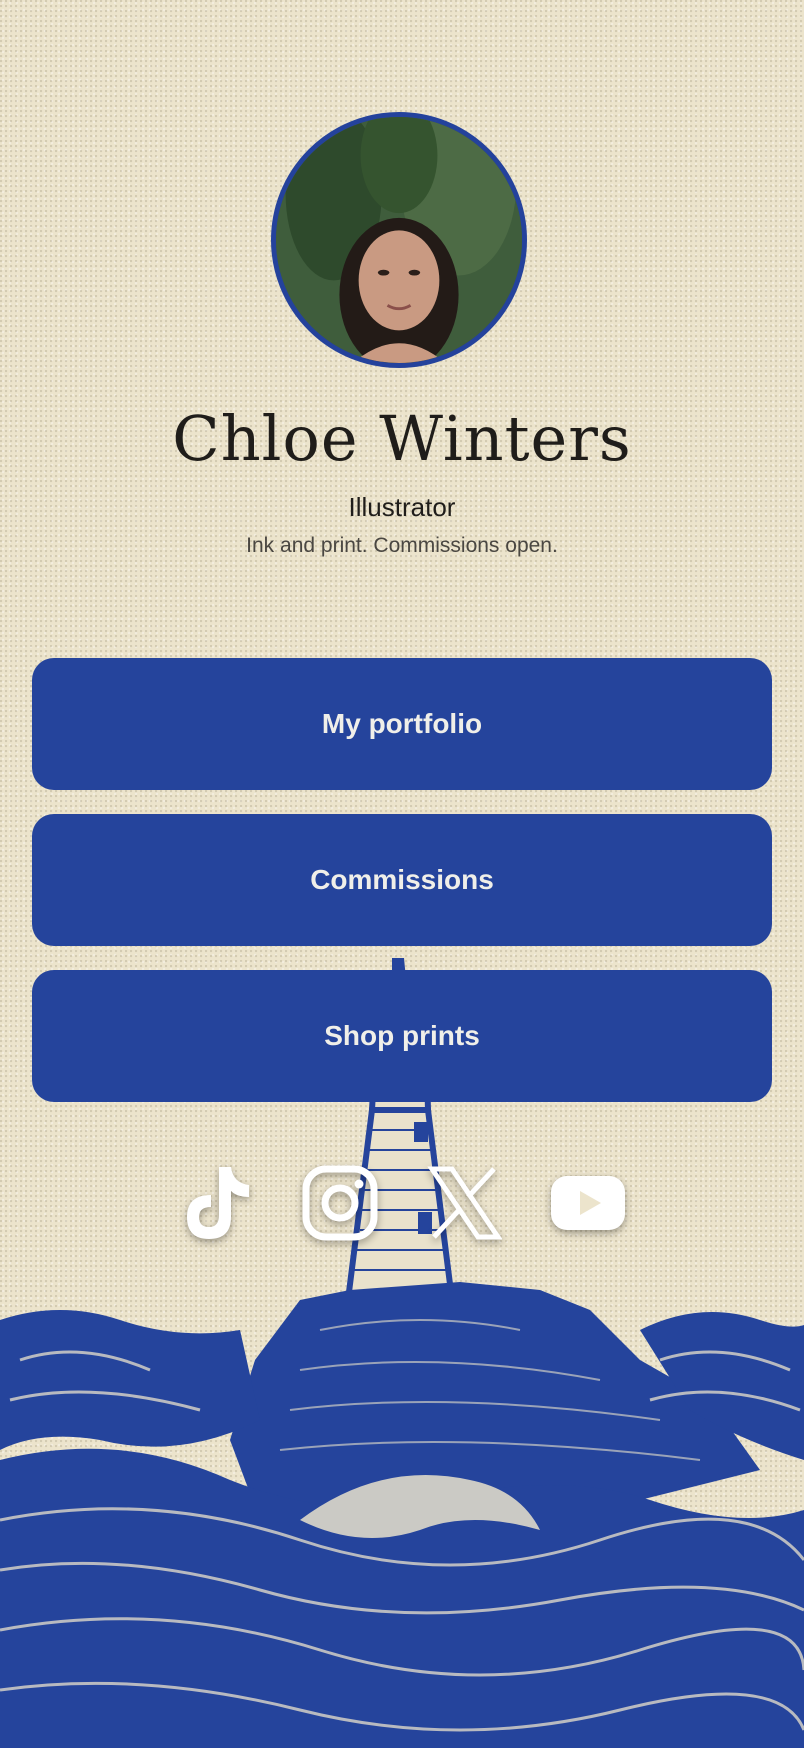 The image size is (804, 1748). I want to click on profile-title: Illustrator, so click(402, 507).